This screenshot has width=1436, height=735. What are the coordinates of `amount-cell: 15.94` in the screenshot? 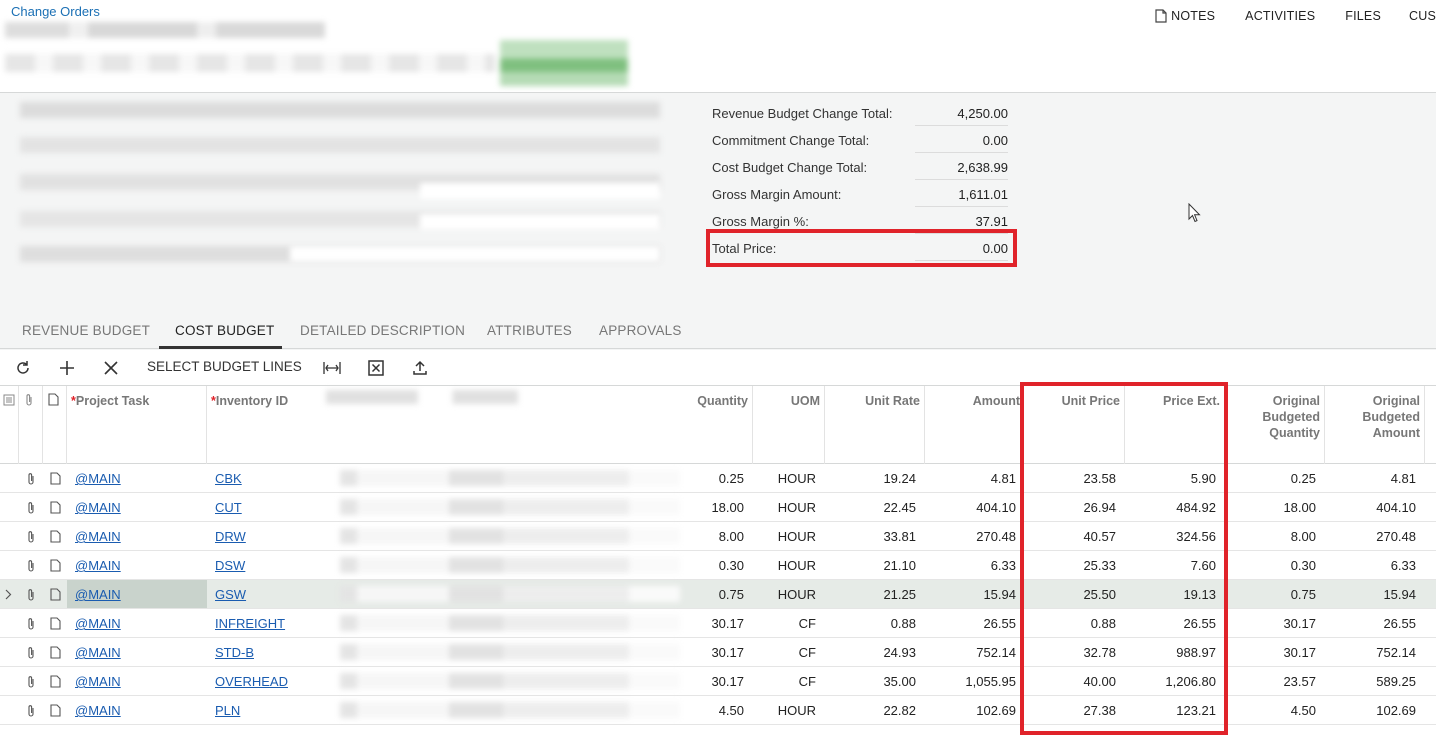 It's located at (971, 594).